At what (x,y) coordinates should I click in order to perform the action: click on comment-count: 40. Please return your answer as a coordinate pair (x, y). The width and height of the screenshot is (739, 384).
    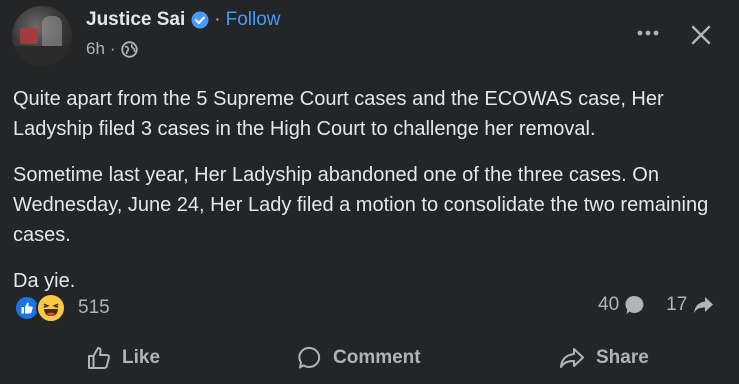
    Looking at the image, I should click on (622, 305).